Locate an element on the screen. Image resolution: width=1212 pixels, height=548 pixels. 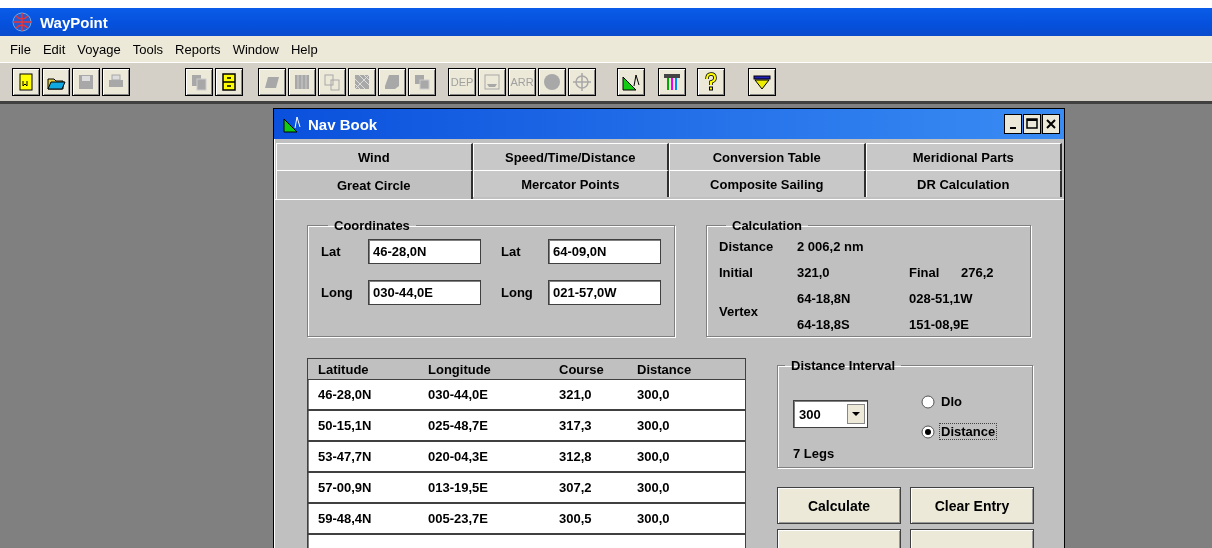
tab: Conversion Table is located at coordinates (767, 156).